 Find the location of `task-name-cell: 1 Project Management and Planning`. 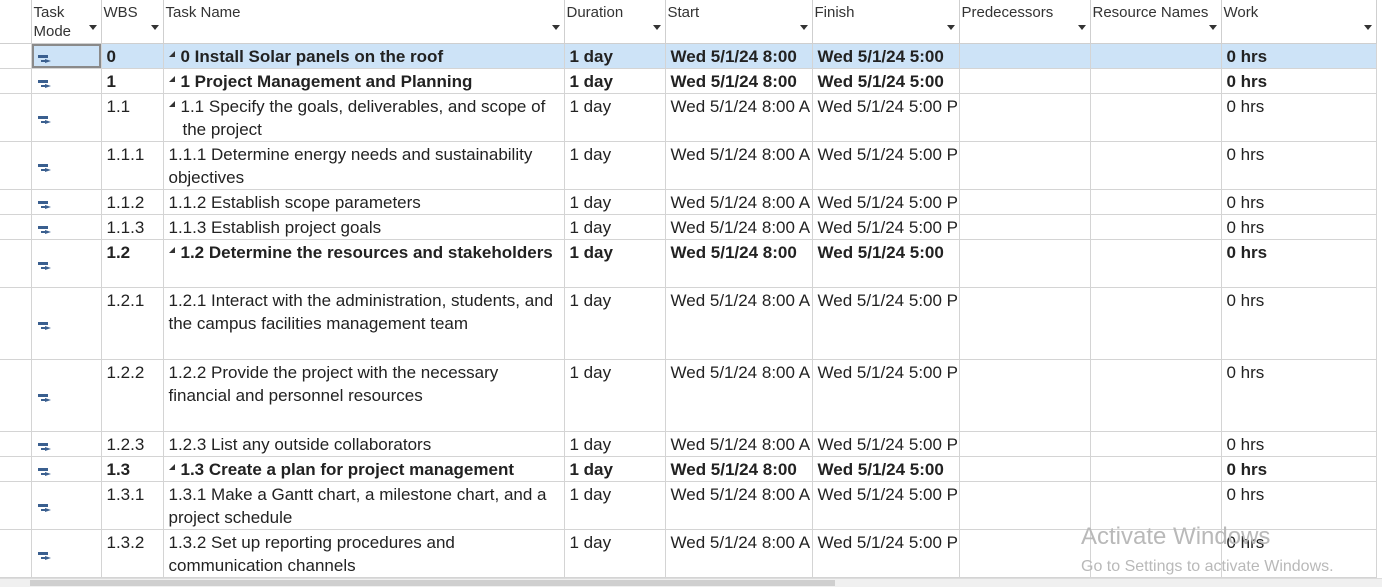

task-name-cell: 1 Project Management and Planning is located at coordinates (364, 81).